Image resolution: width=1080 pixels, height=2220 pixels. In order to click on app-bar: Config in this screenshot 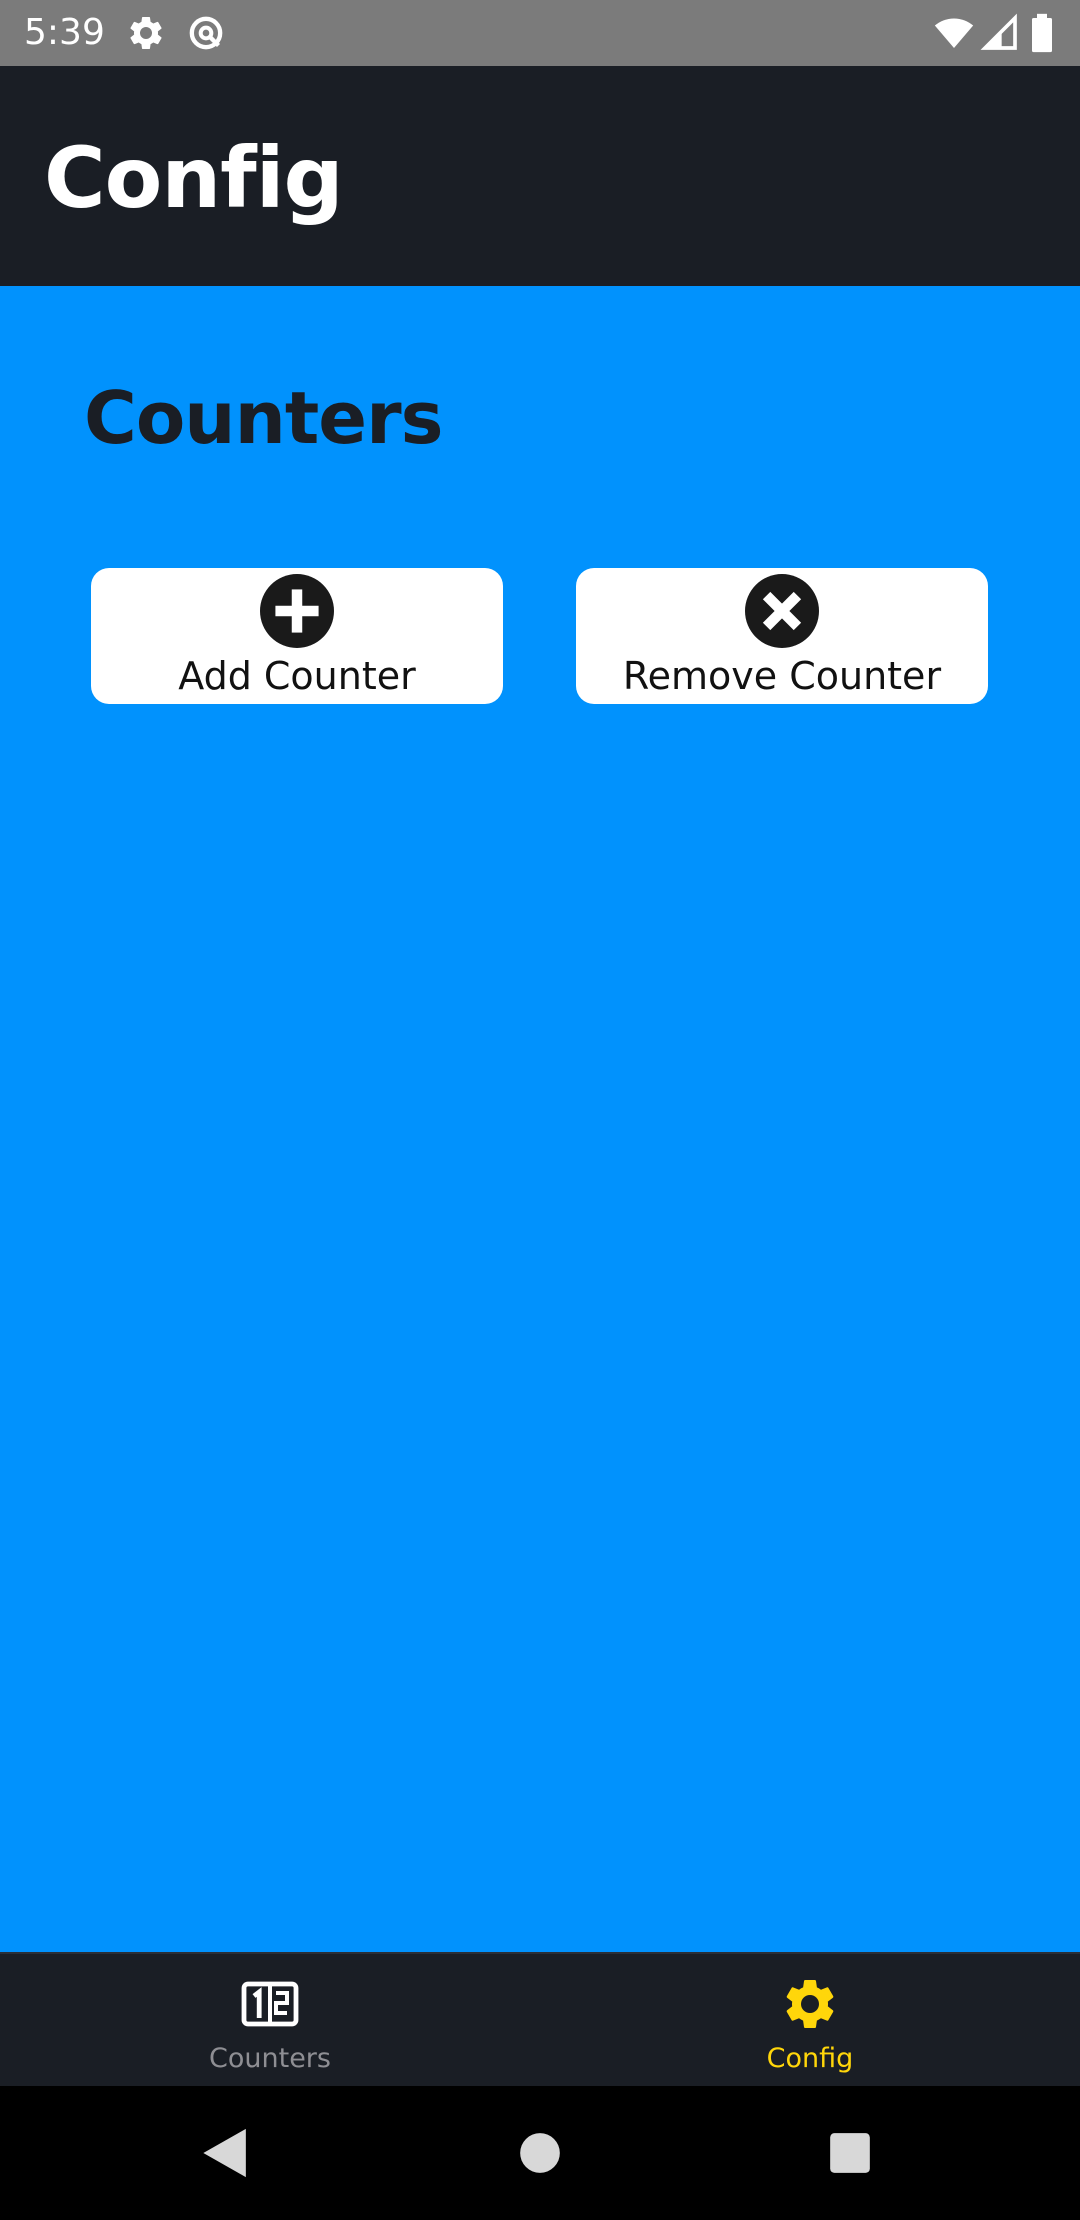, I will do `click(540, 176)`.